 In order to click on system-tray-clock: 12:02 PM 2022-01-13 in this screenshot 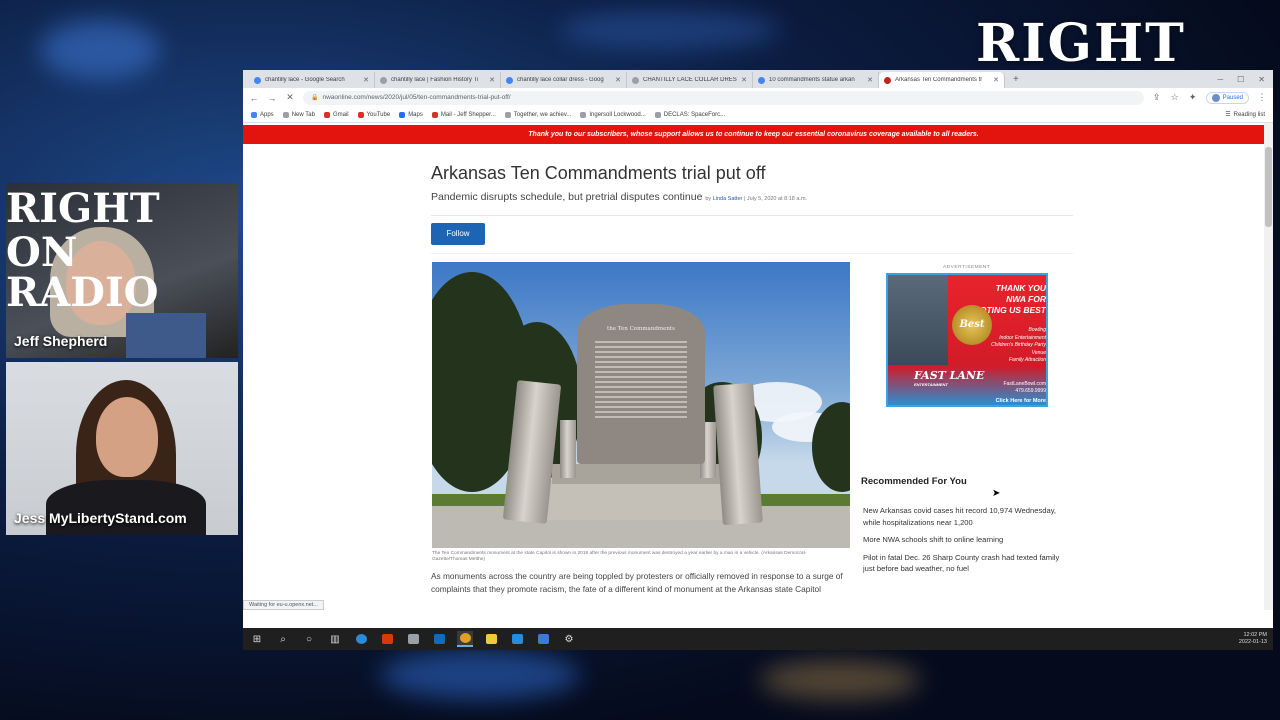, I will do `click(1256, 639)`.